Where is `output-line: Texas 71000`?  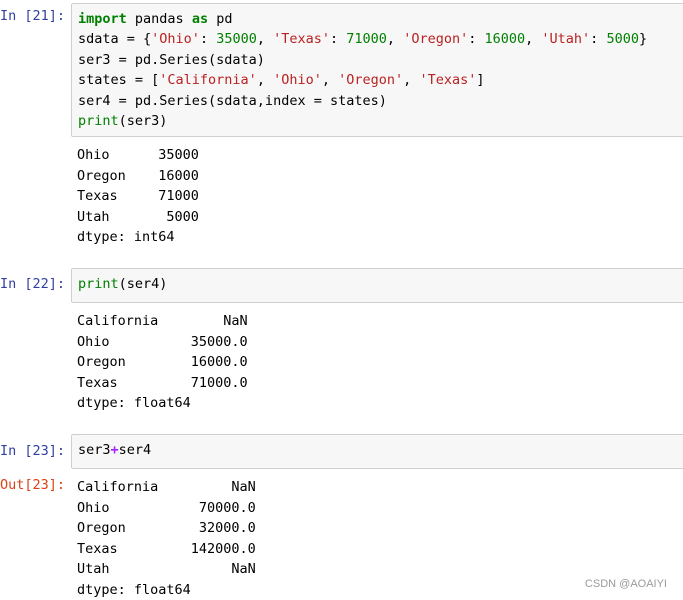
output-line: Texas 71000 is located at coordinates (138, 196).